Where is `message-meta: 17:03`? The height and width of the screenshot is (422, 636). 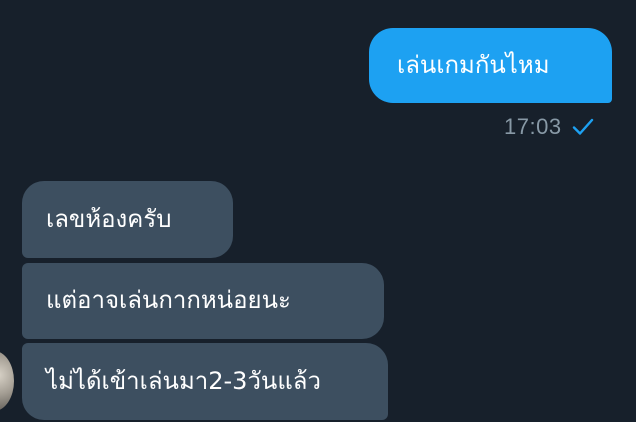 message-meta: 17:03 is located at coordinates (559, 127).